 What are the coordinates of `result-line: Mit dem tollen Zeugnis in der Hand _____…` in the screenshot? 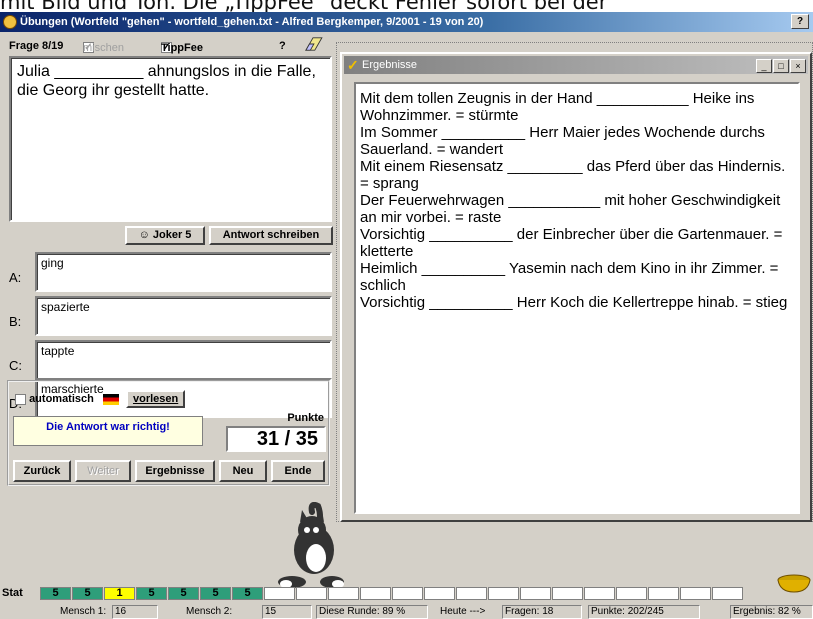 It's located at (557, 107).